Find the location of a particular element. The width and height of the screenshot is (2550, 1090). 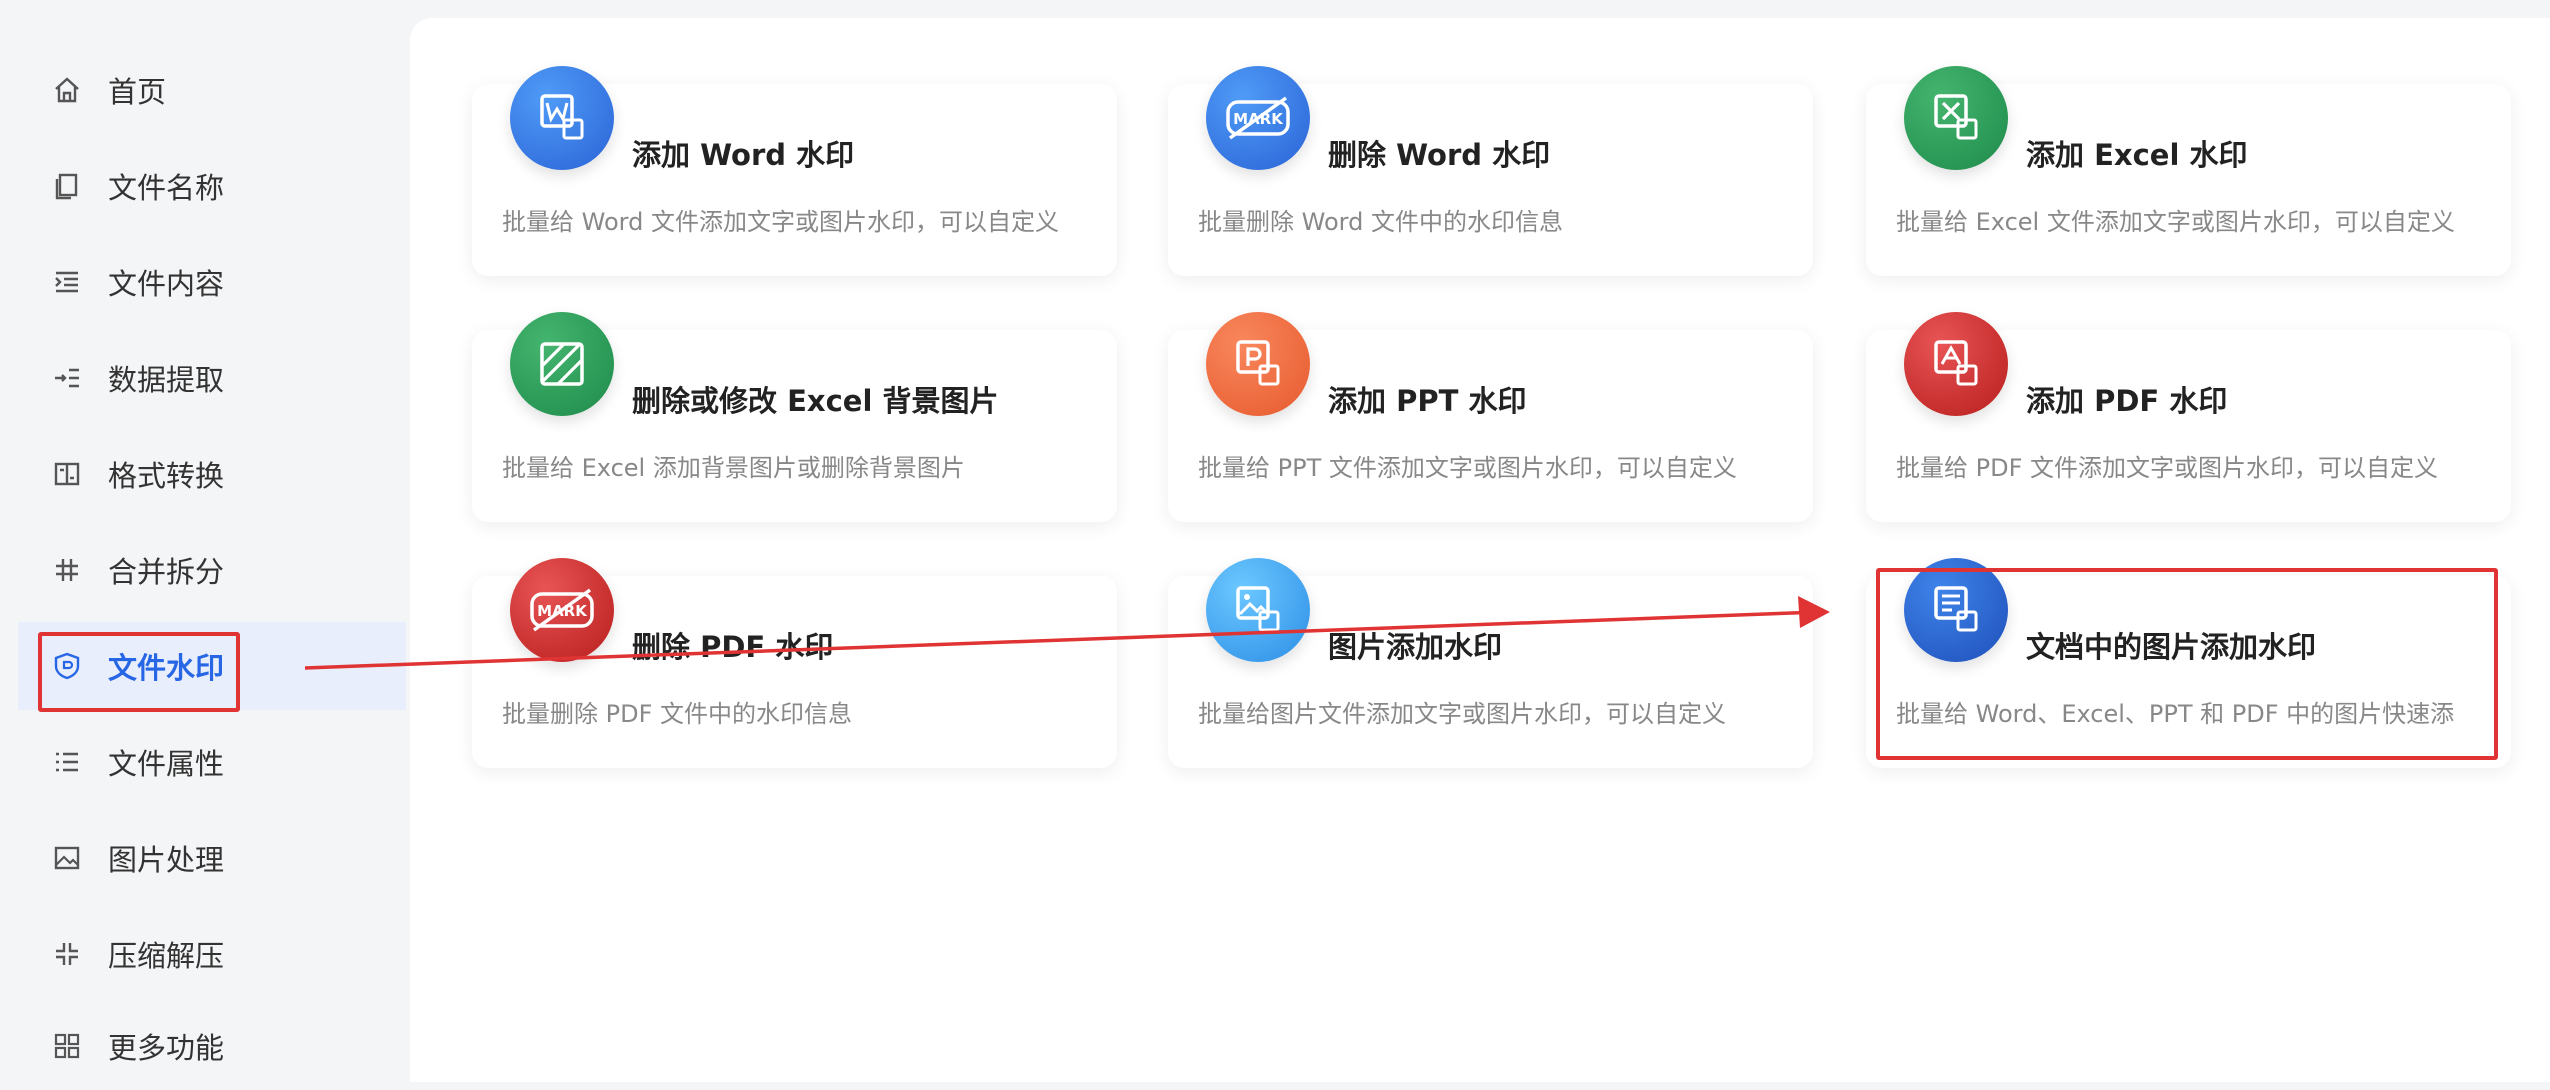

sidebar-item-label: 合并拆分 is located at coordinates (166, 572).